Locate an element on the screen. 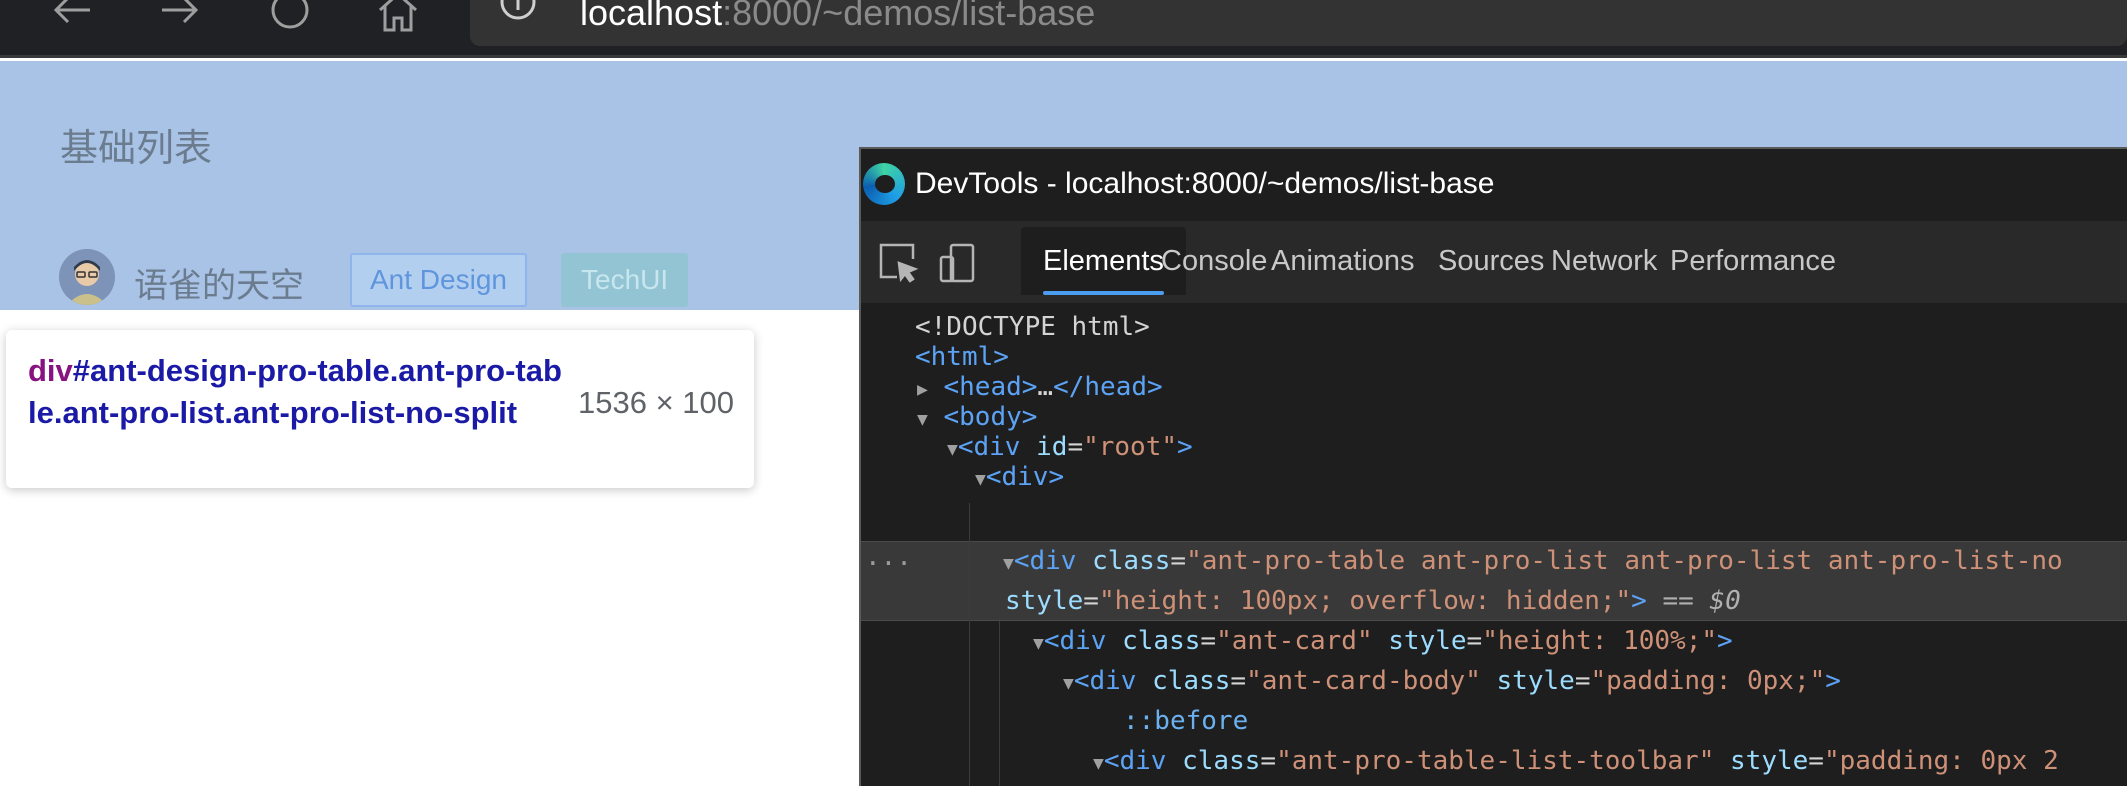 The width and height of the screenshot is (2127, 786). back-arrow-icon is located at coordinates (72, 17).